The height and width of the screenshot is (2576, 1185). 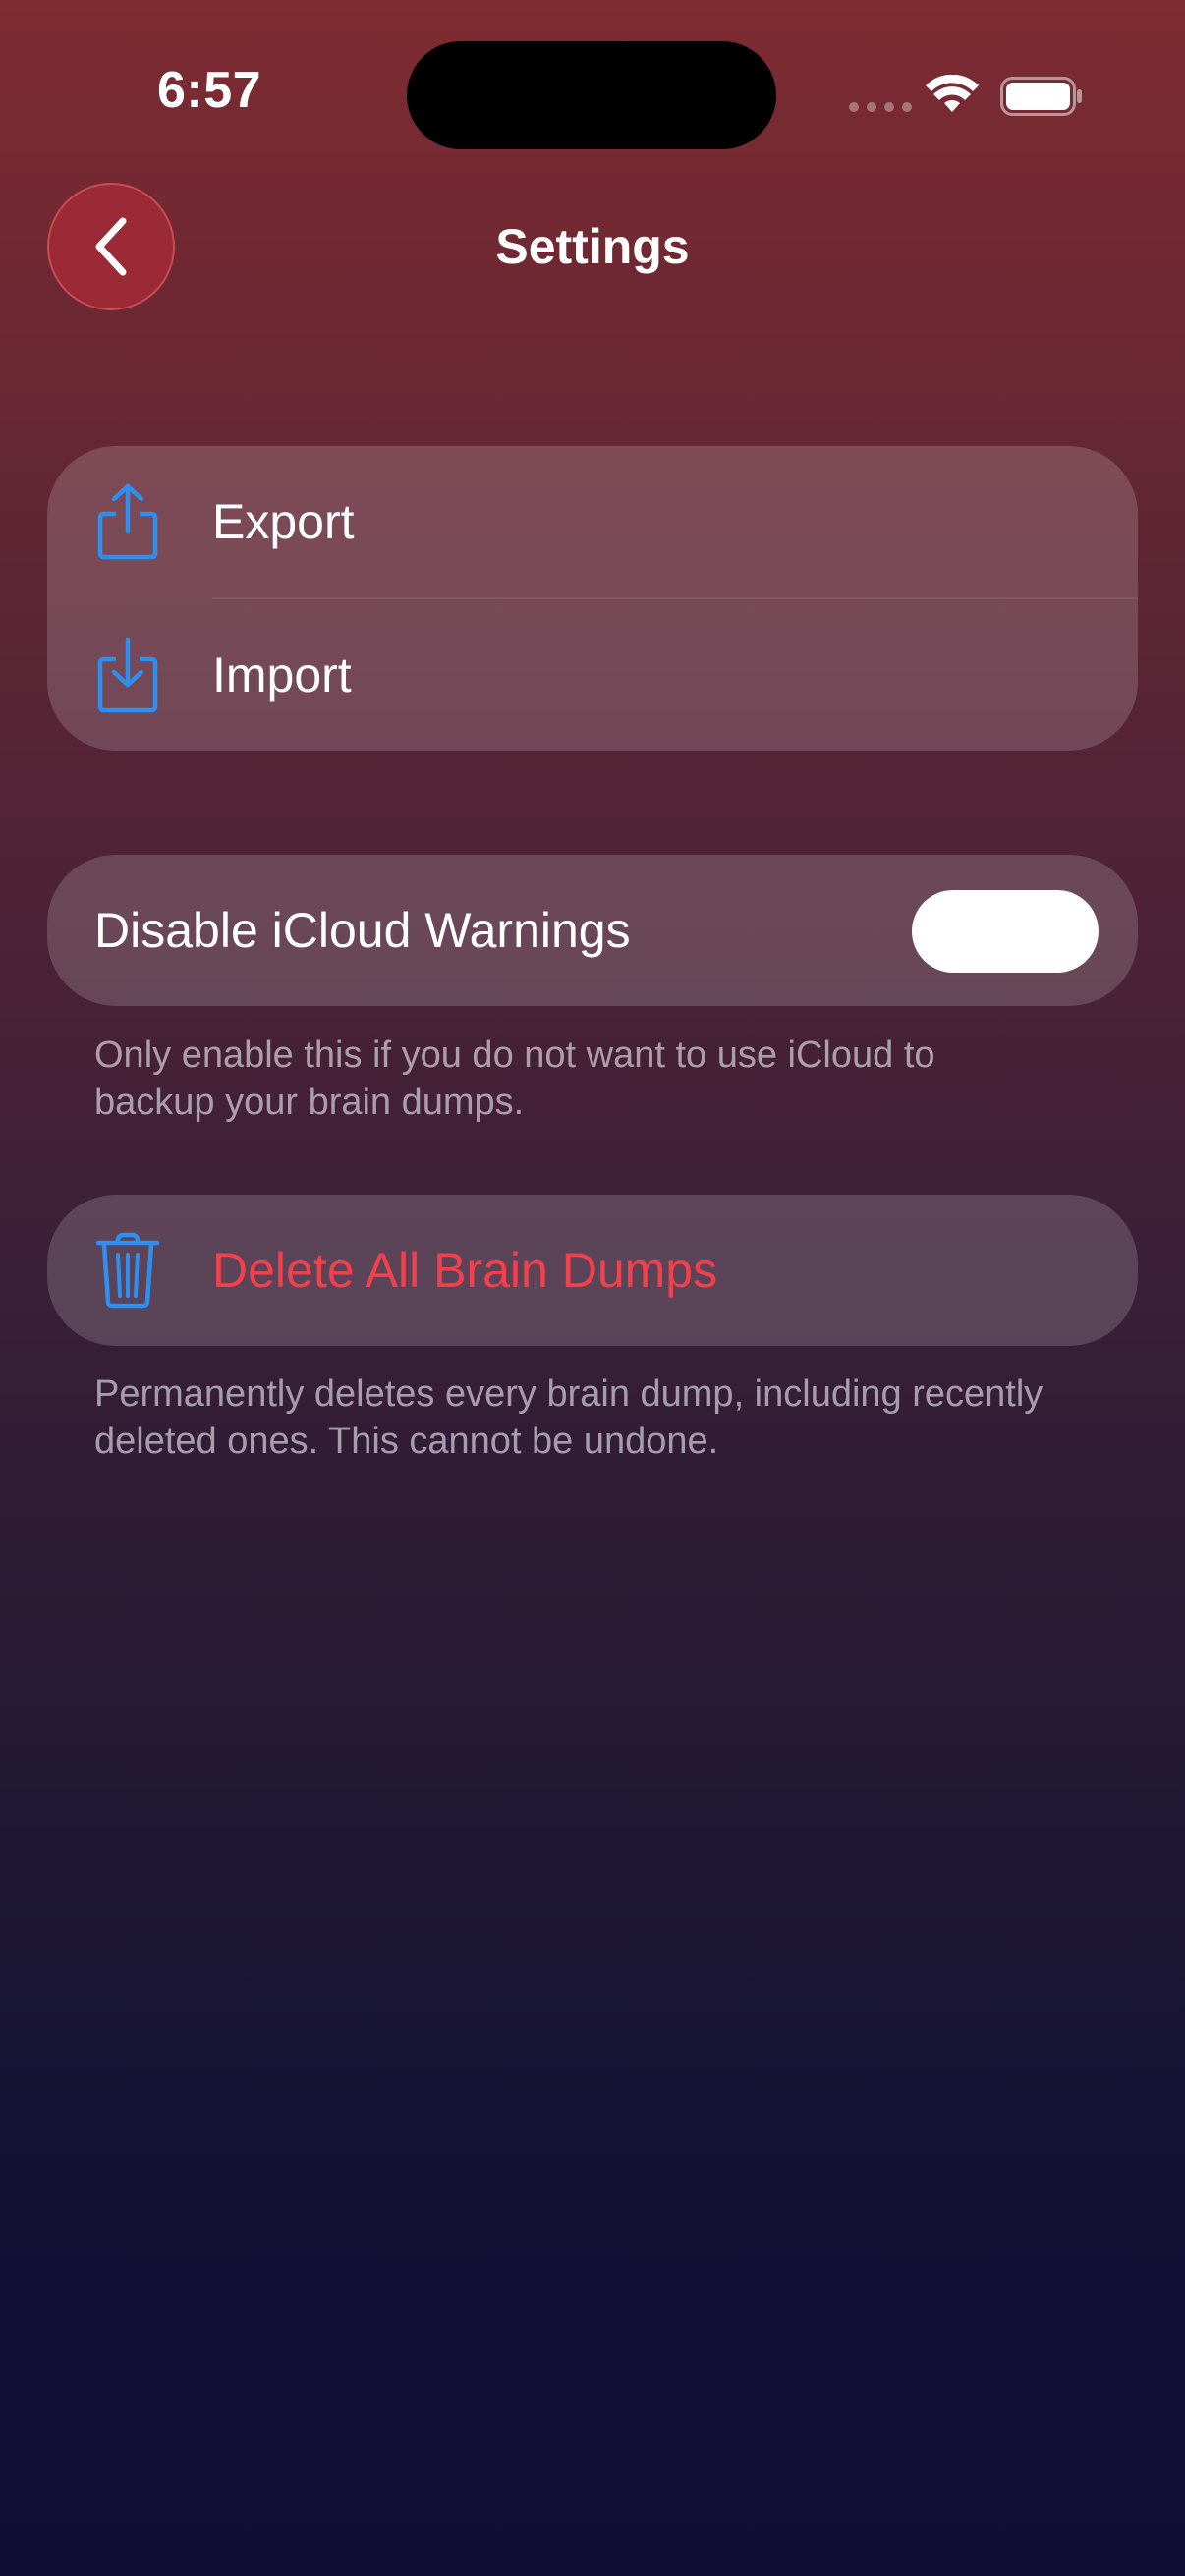 What do you see at coordinates (592, 95) in the screenshot?
I see `dynamic-island` at bounding box center [592, 95].